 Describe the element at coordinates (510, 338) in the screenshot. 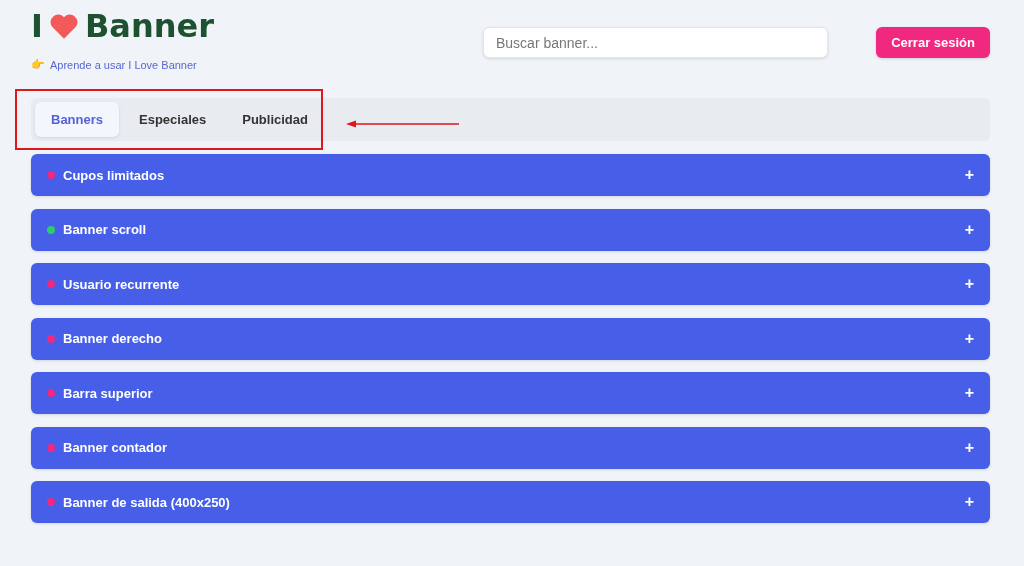

I see `banner-row: Banner derecho +` at that location.